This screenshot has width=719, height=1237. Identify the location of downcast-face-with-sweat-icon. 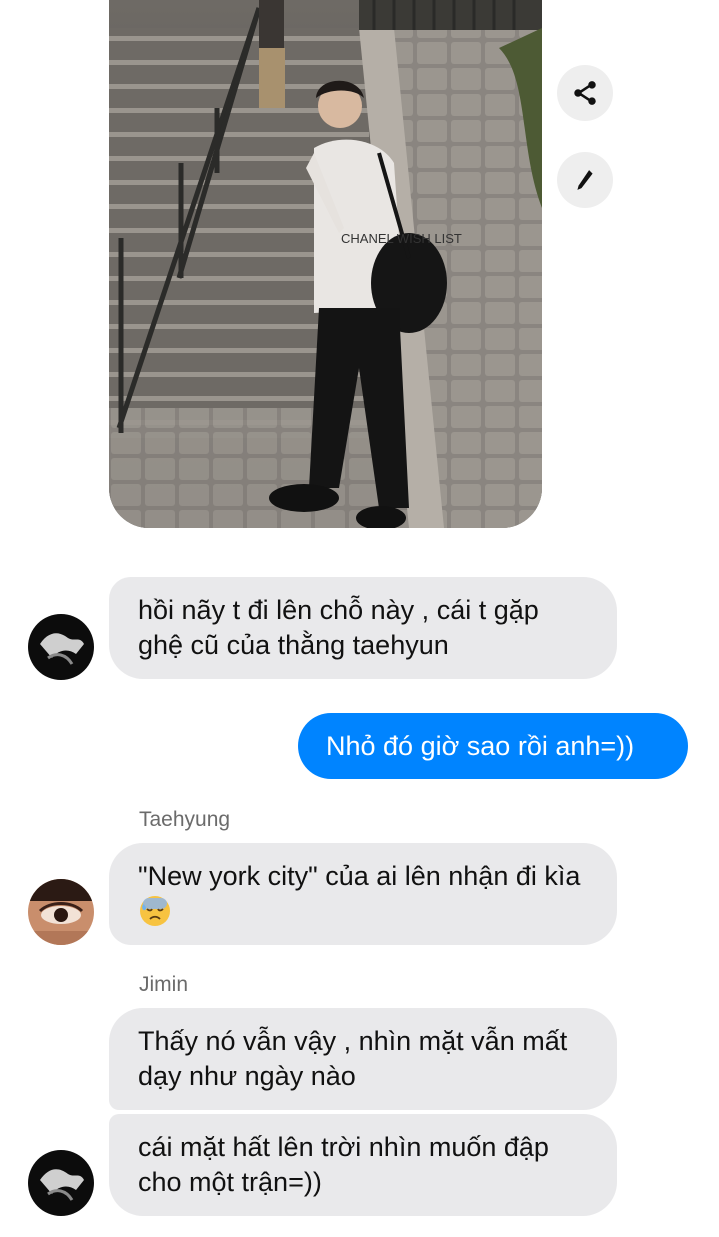
(155, 911).